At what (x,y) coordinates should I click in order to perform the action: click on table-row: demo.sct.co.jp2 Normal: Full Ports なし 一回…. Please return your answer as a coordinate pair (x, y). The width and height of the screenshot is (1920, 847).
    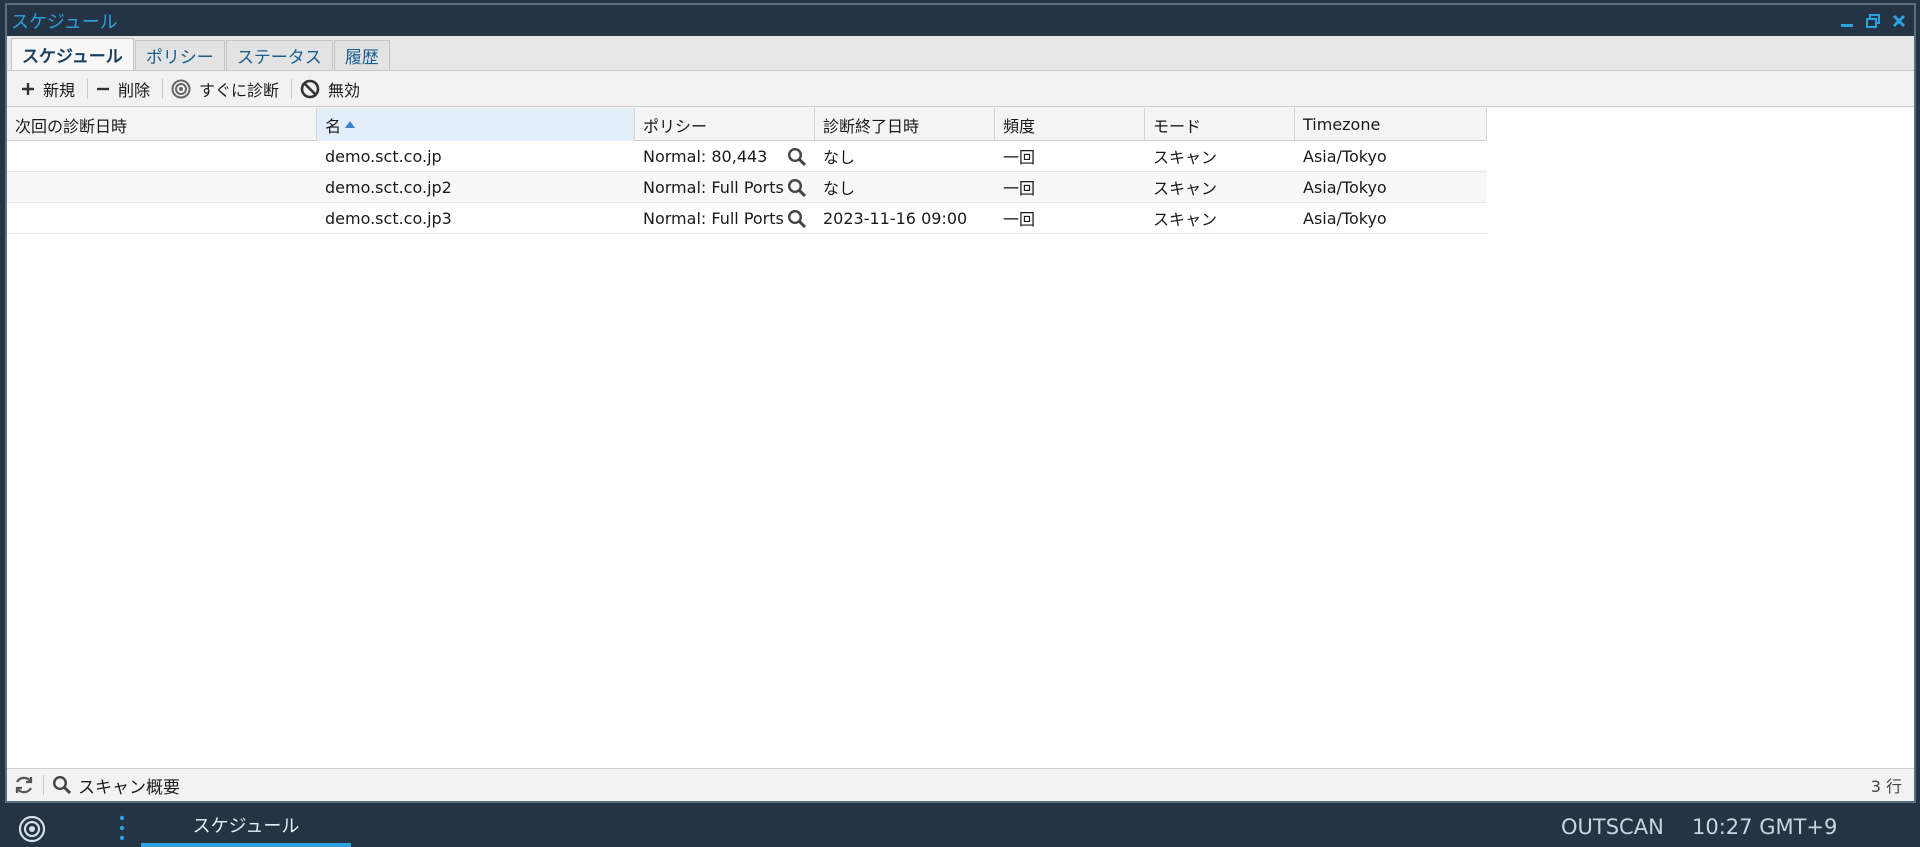
    Looking at the image, I should click on (747, 187).